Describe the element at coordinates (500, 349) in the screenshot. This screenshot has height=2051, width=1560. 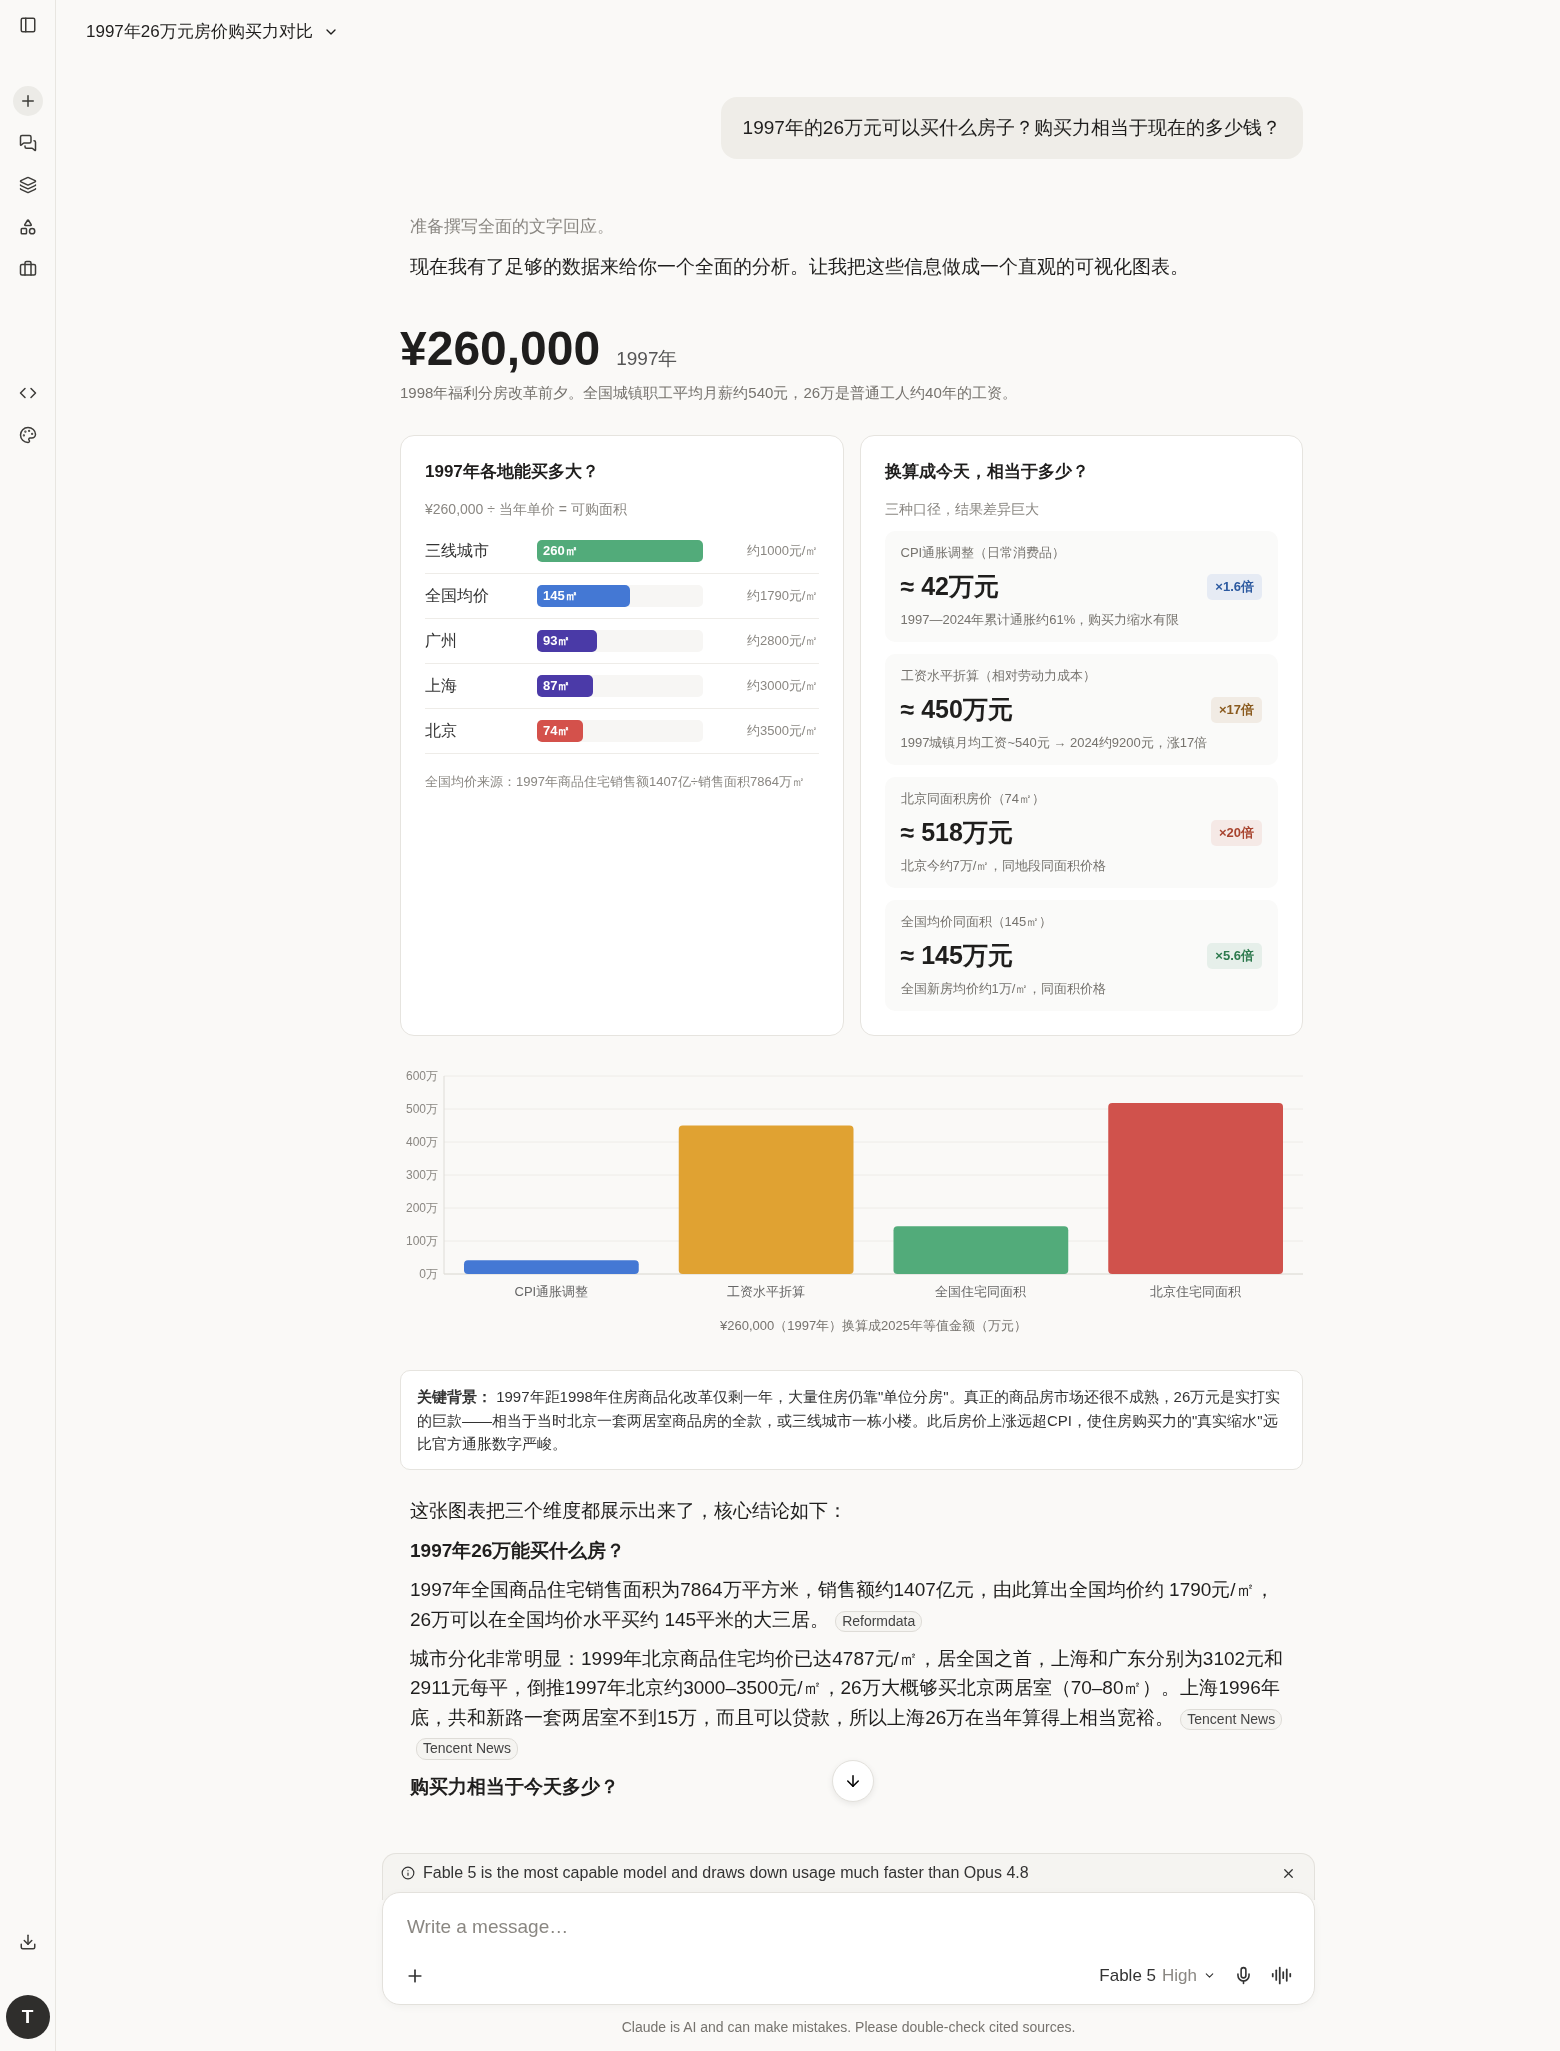
I see `amount-heading: ¥260,000` at that location.